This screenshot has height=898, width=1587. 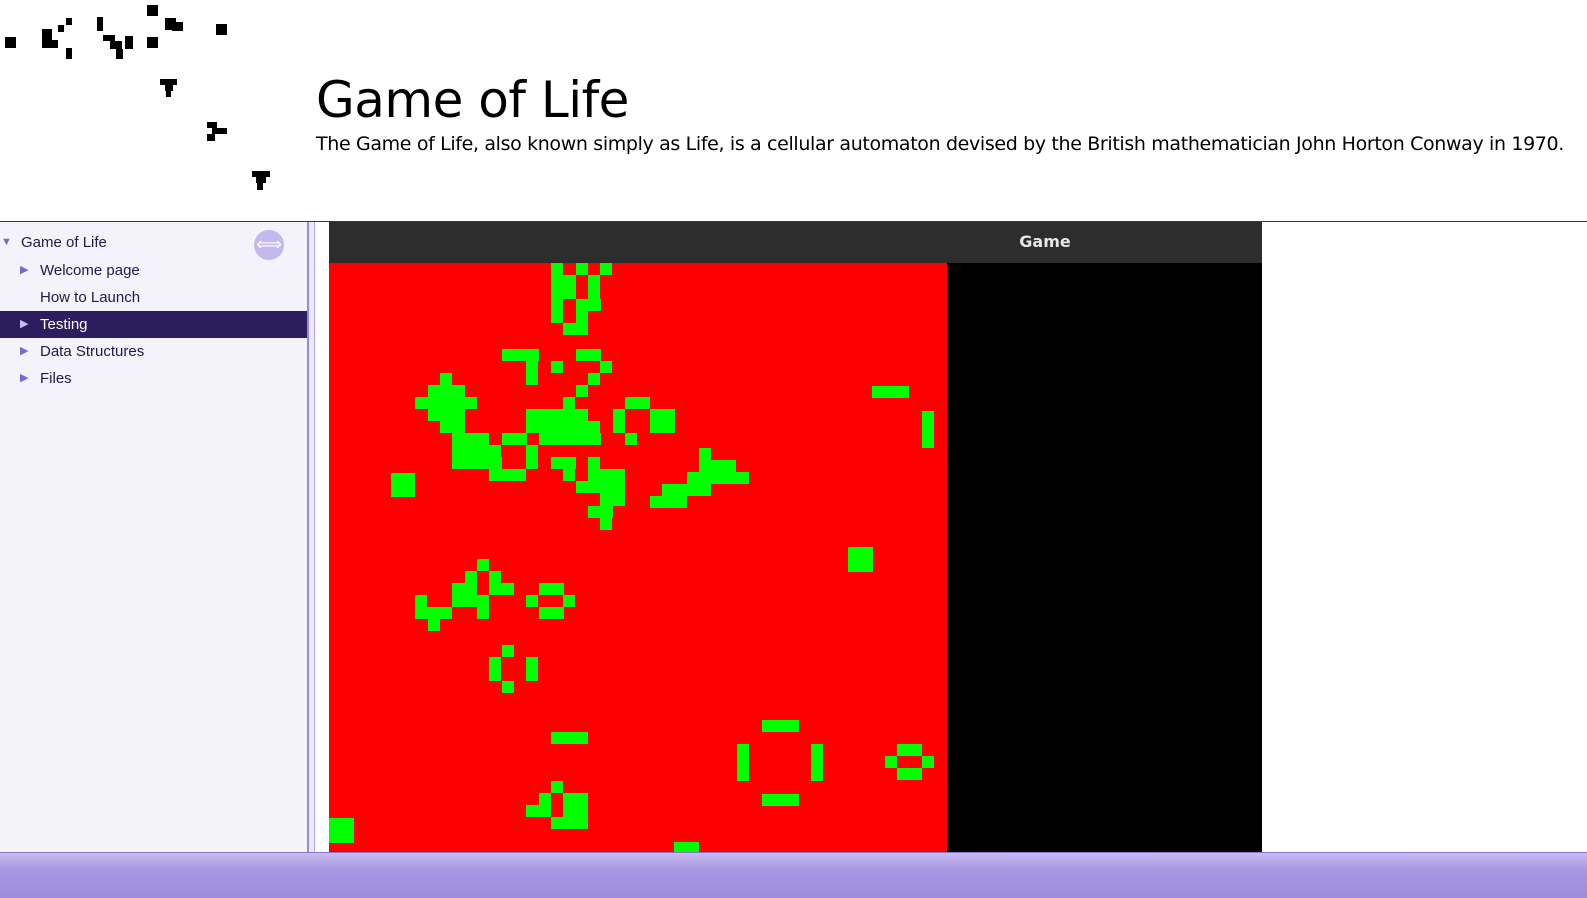 What do you see at coordinates (90, 270) in the screenshot?
I see `toc-item-label: Welcome page` at bounding box center [90, 270].